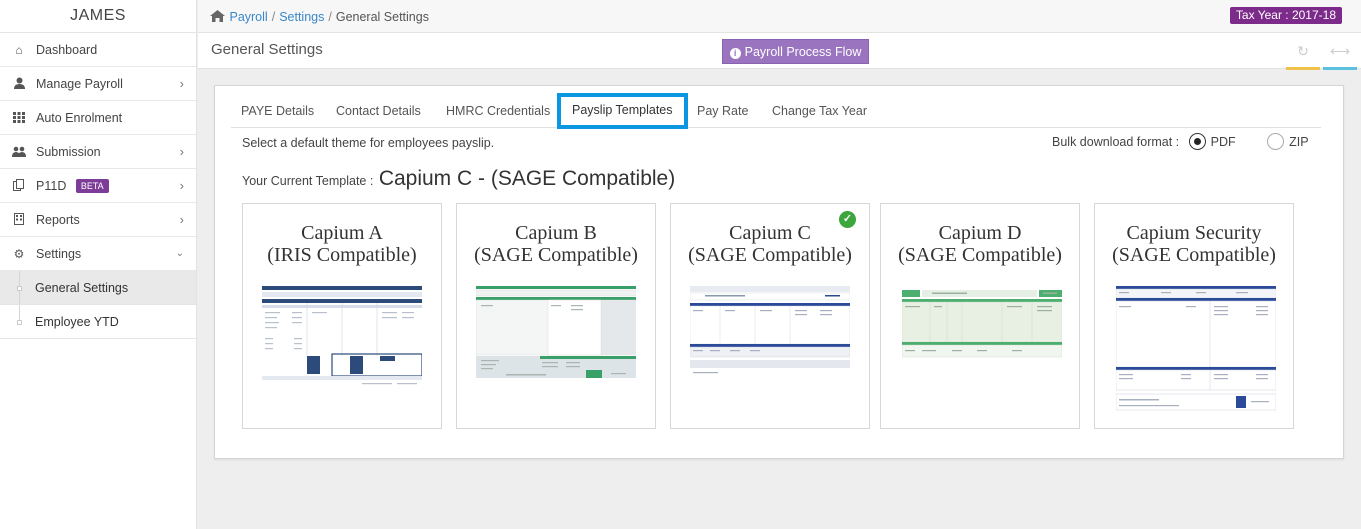  I want to click on sidebar-item-label: Reports, so click(58, 220).